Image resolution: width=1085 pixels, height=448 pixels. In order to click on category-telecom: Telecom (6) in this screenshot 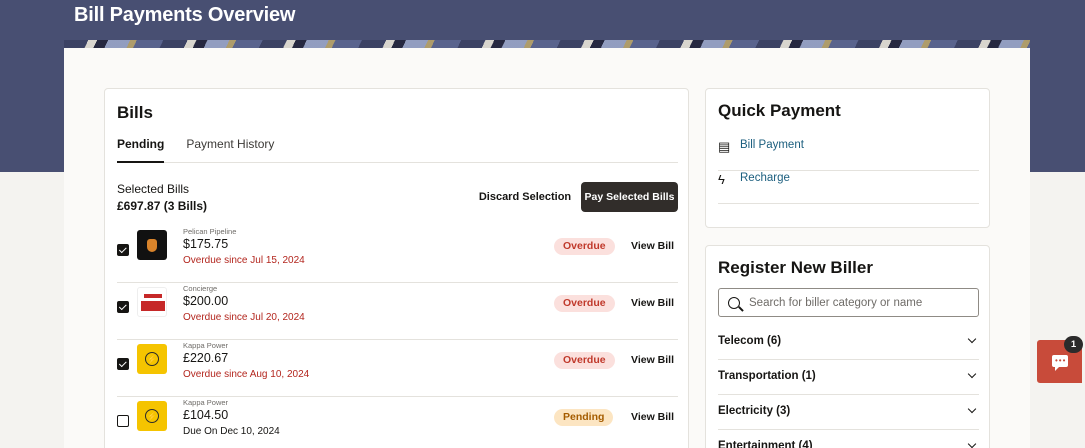, I will do `click(848, 342)`.